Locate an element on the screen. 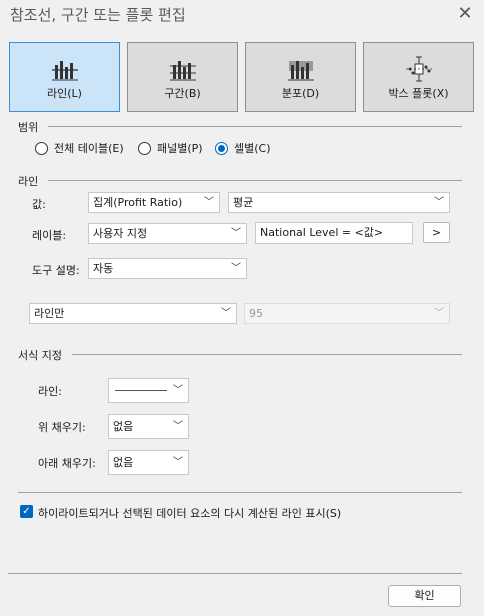 Image resolution: width=484 pixels, height=616 pixels. label-mode-text: 사용자 지정 is located at coordinates (120, 233).